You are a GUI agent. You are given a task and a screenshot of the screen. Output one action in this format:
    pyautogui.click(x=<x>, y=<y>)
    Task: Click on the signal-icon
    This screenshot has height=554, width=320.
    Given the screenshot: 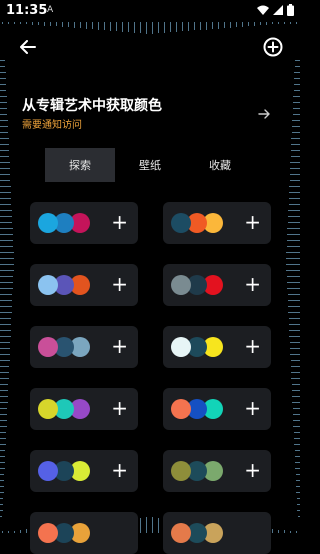 What is the action you would take?
    pyautogui.click(x=278, y=10)
    